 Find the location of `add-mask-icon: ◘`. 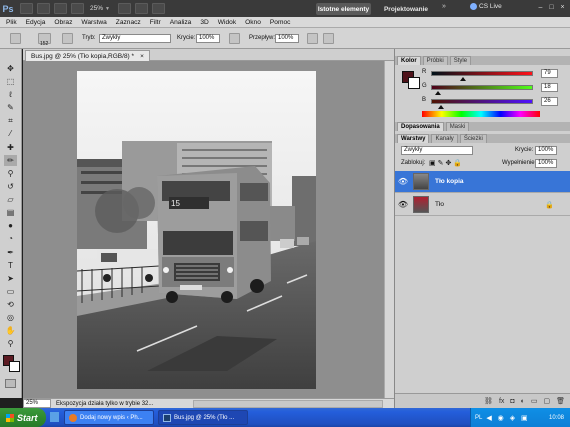

add-mask-icon: ◘ is located at coordinates (512, 401).